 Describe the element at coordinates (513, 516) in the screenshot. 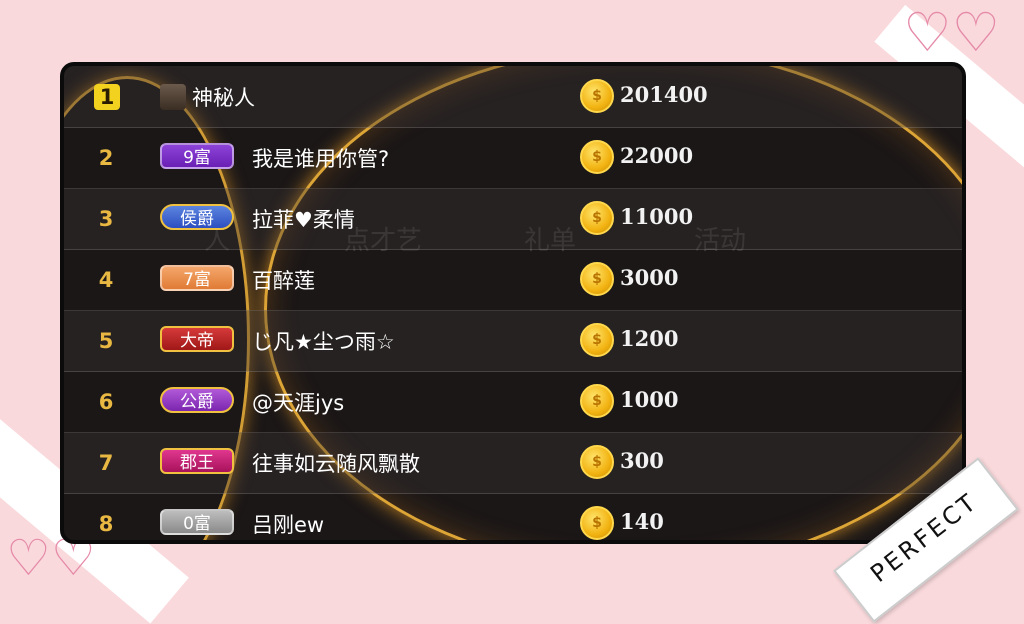

I see `leaderboard-row: 8 0富 吕刚ew $ 140` at that location.